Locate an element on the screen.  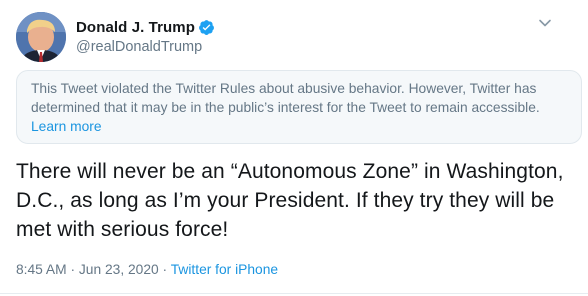
author-names: Donald J. Trump @realDonaldTrump is located at coordinates (145, 36).